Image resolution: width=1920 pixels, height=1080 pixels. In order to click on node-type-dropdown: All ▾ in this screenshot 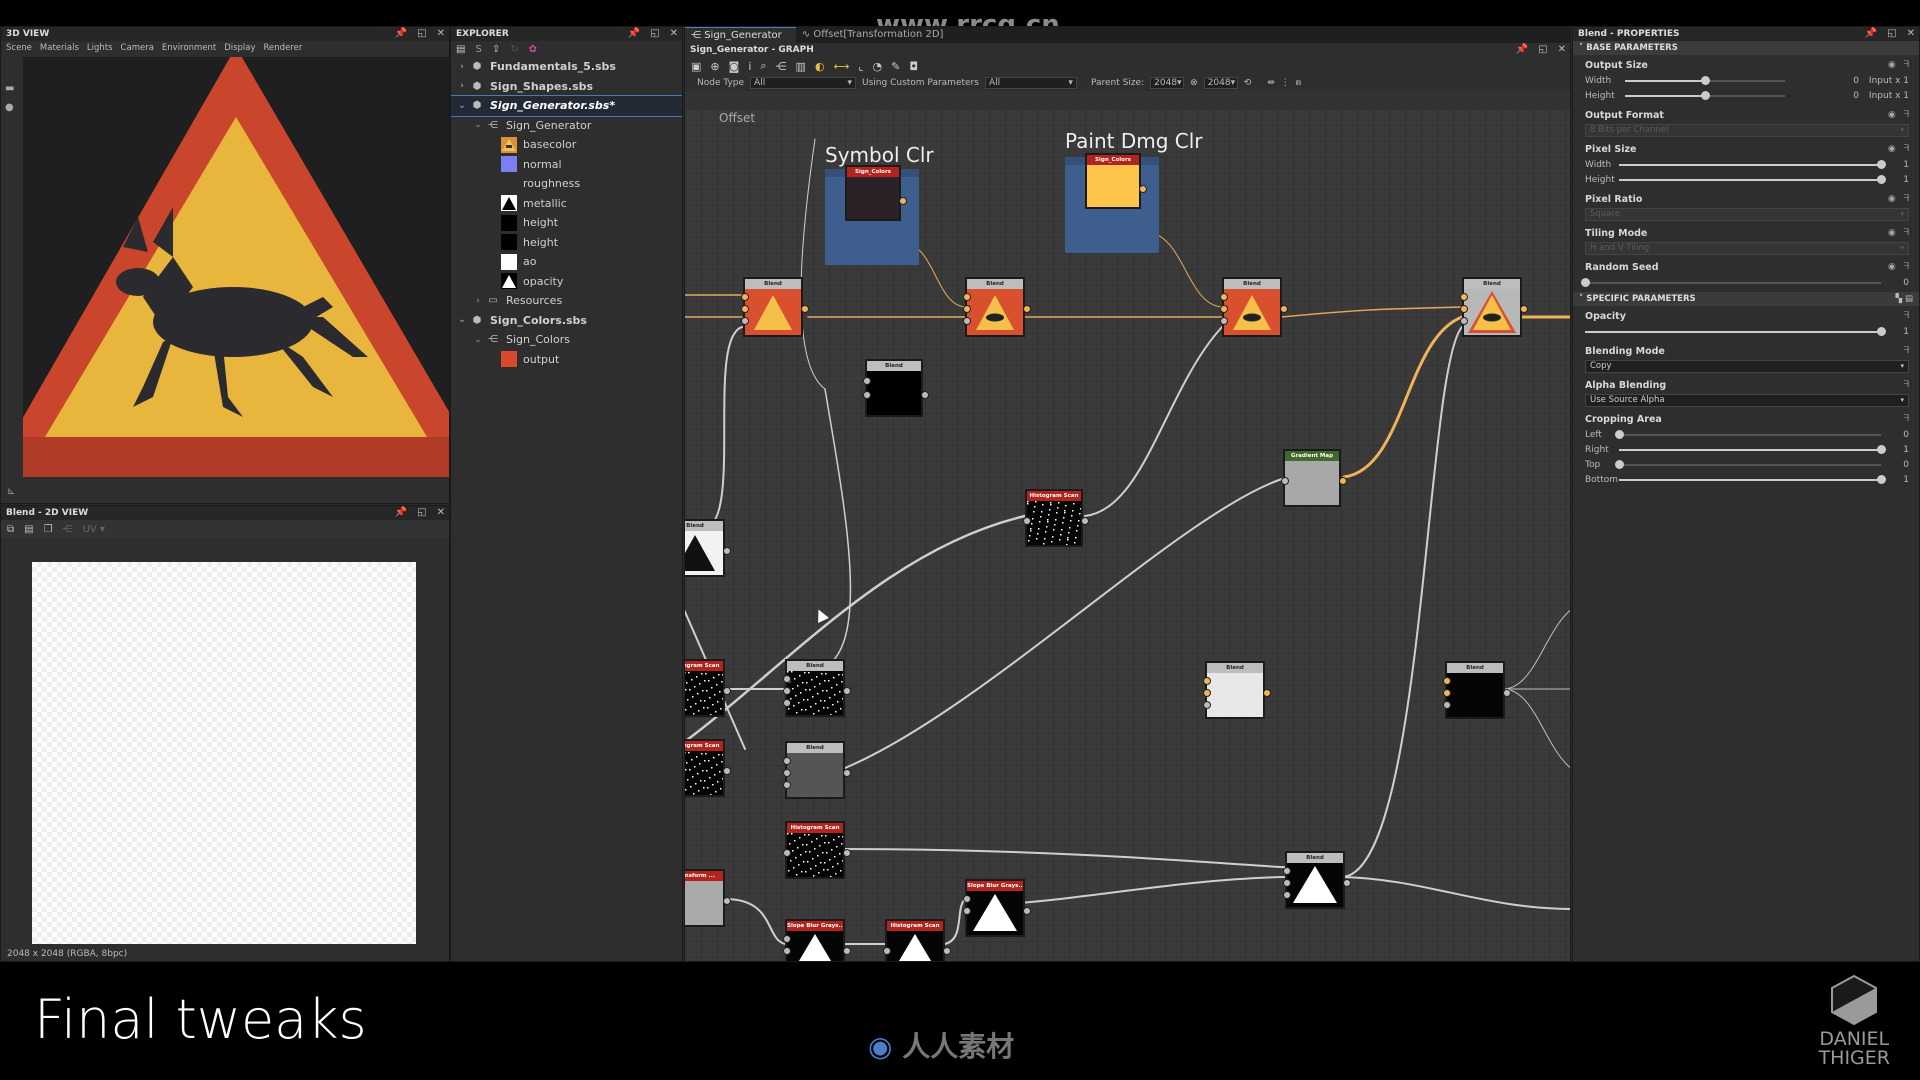, I will do `click(803, 83)`.